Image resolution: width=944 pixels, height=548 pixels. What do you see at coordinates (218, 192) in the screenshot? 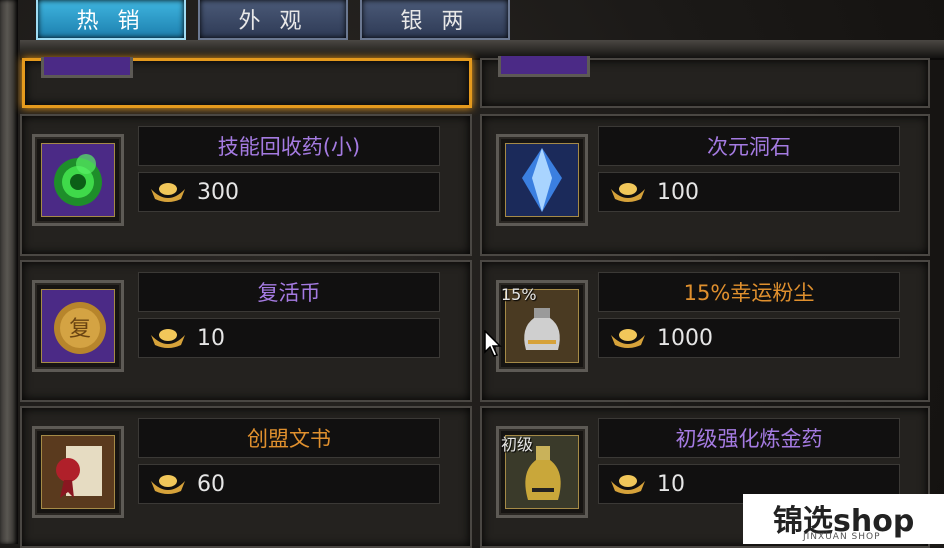
I see `item-price: 300` at bounding box center [218, 192].